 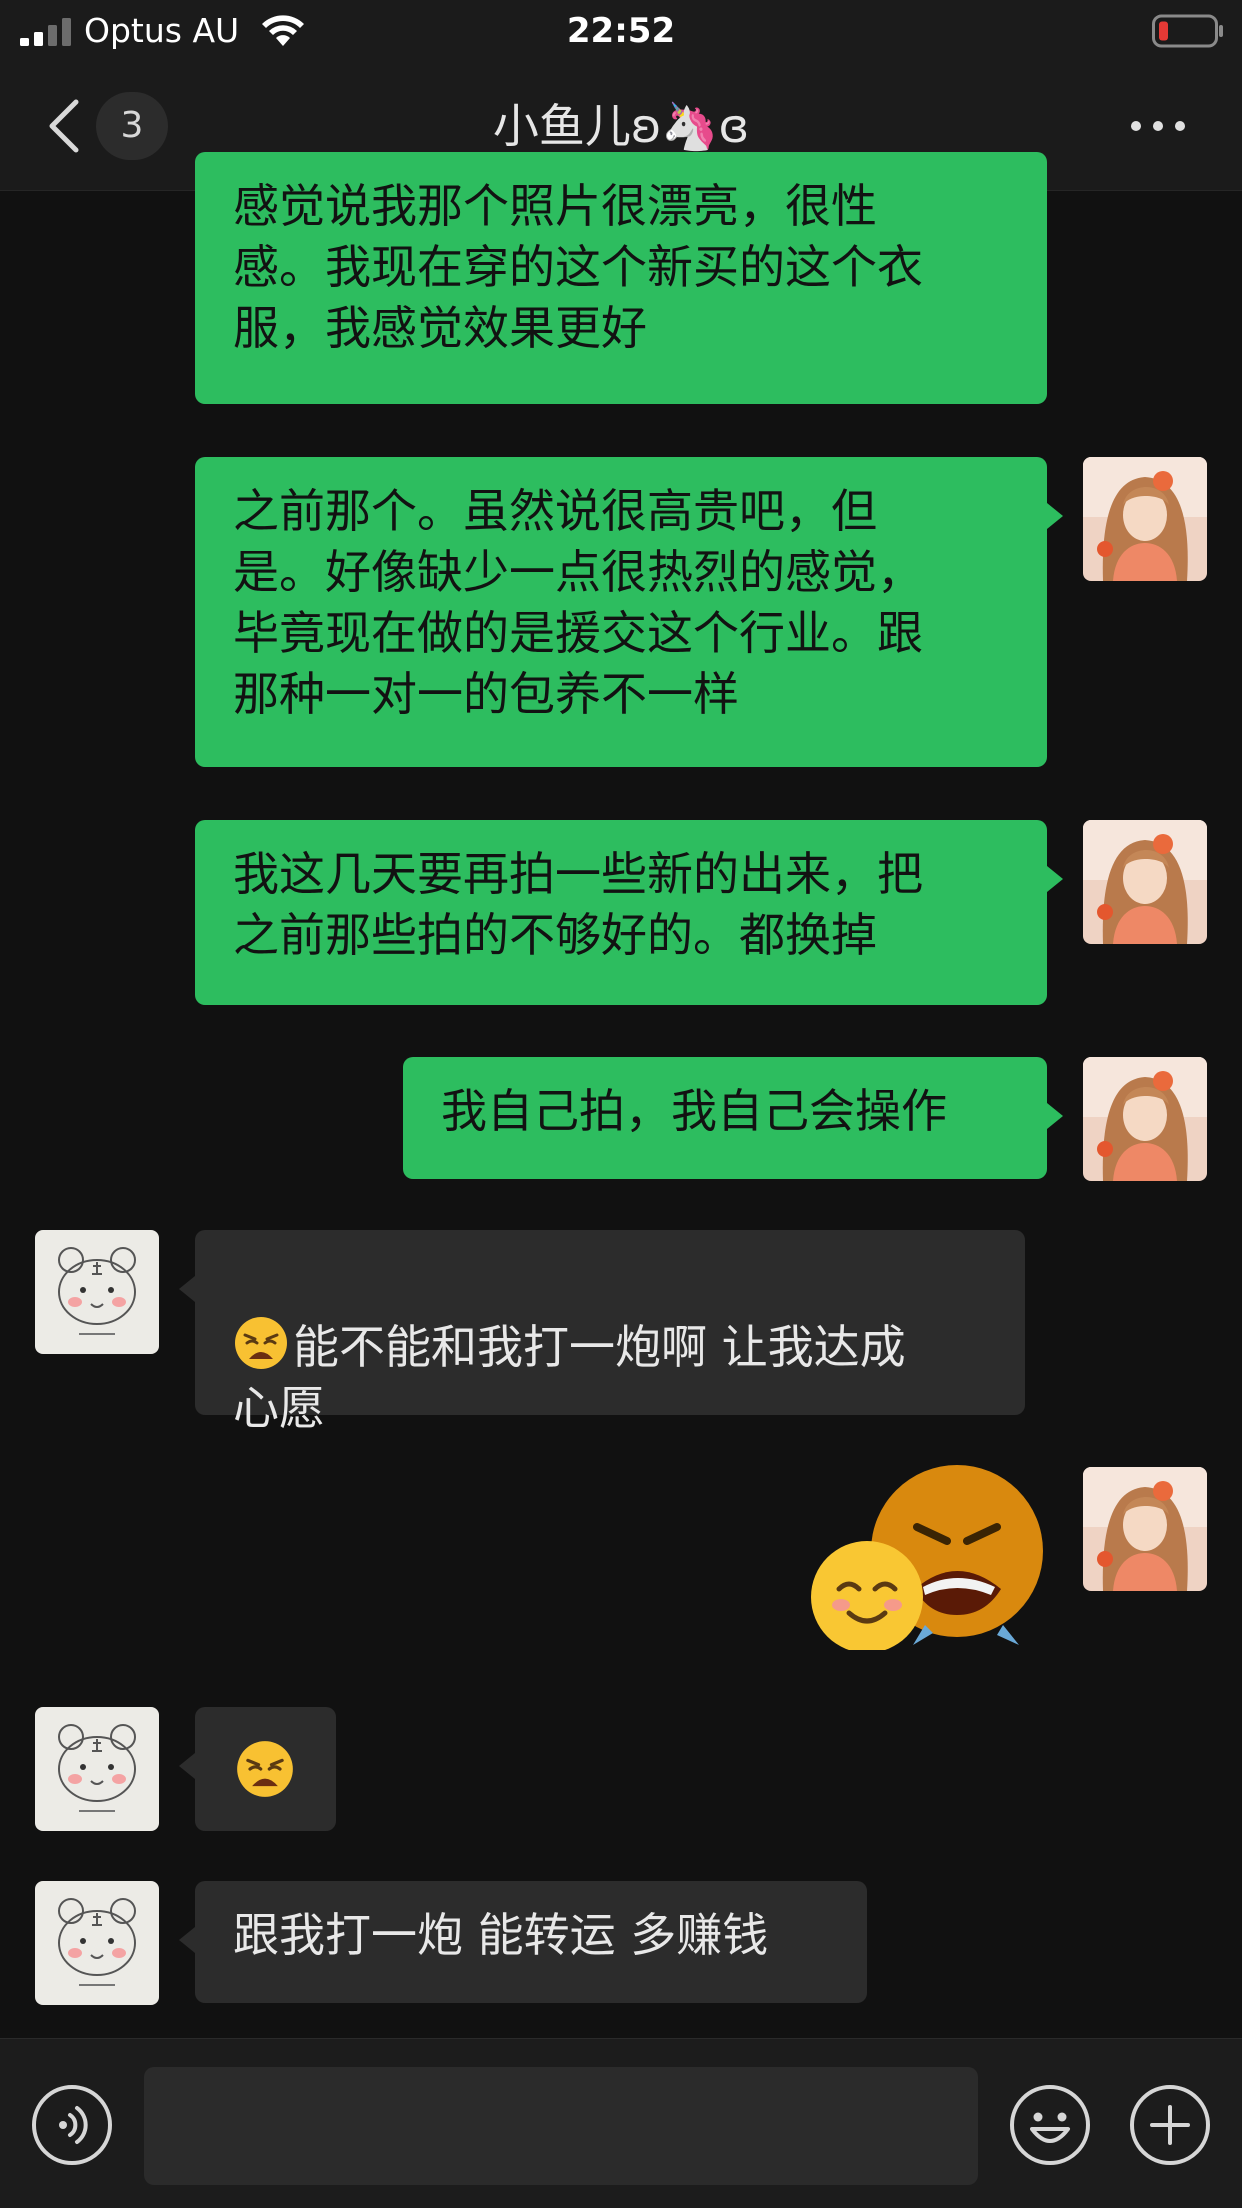 What do you see at coordinates (283, 30) in the screenshot?
I see `wifi-icon` at bounding box center [283, 30].